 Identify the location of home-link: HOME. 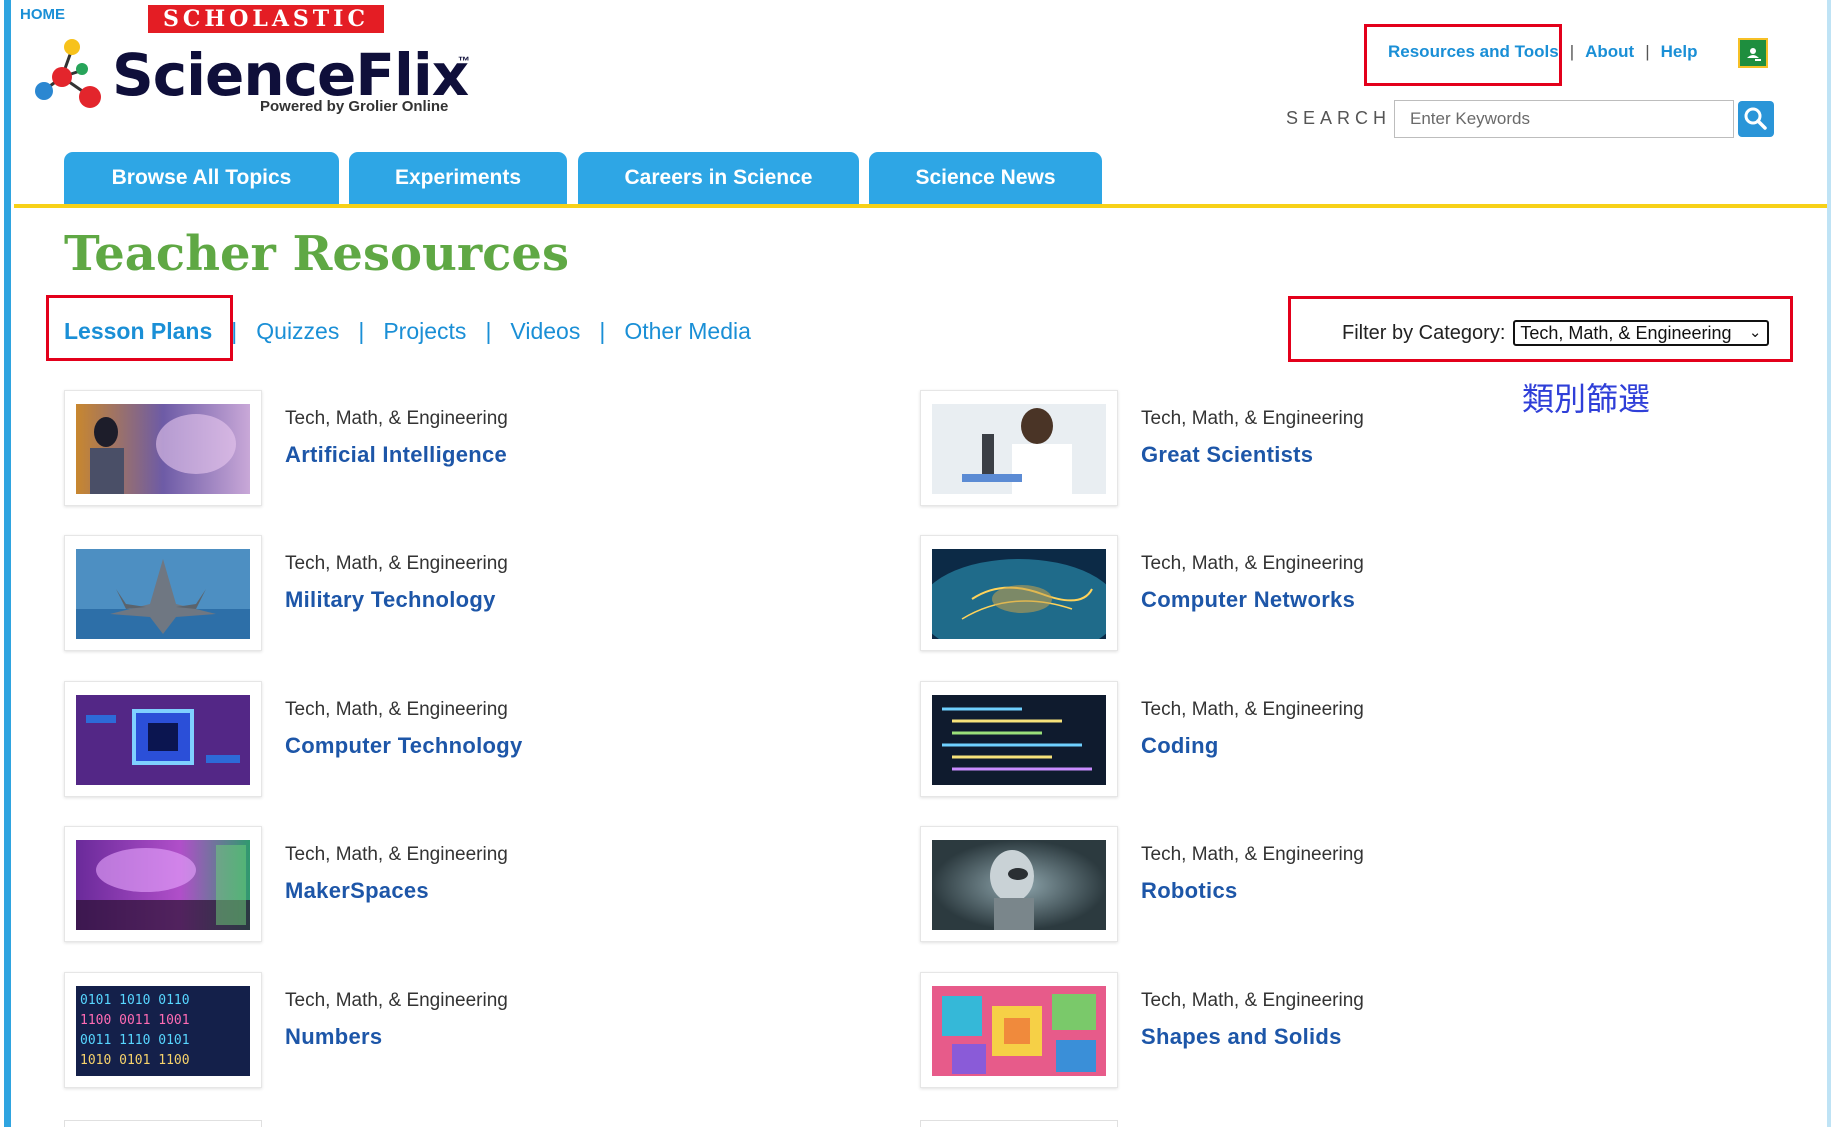
(42, 14).